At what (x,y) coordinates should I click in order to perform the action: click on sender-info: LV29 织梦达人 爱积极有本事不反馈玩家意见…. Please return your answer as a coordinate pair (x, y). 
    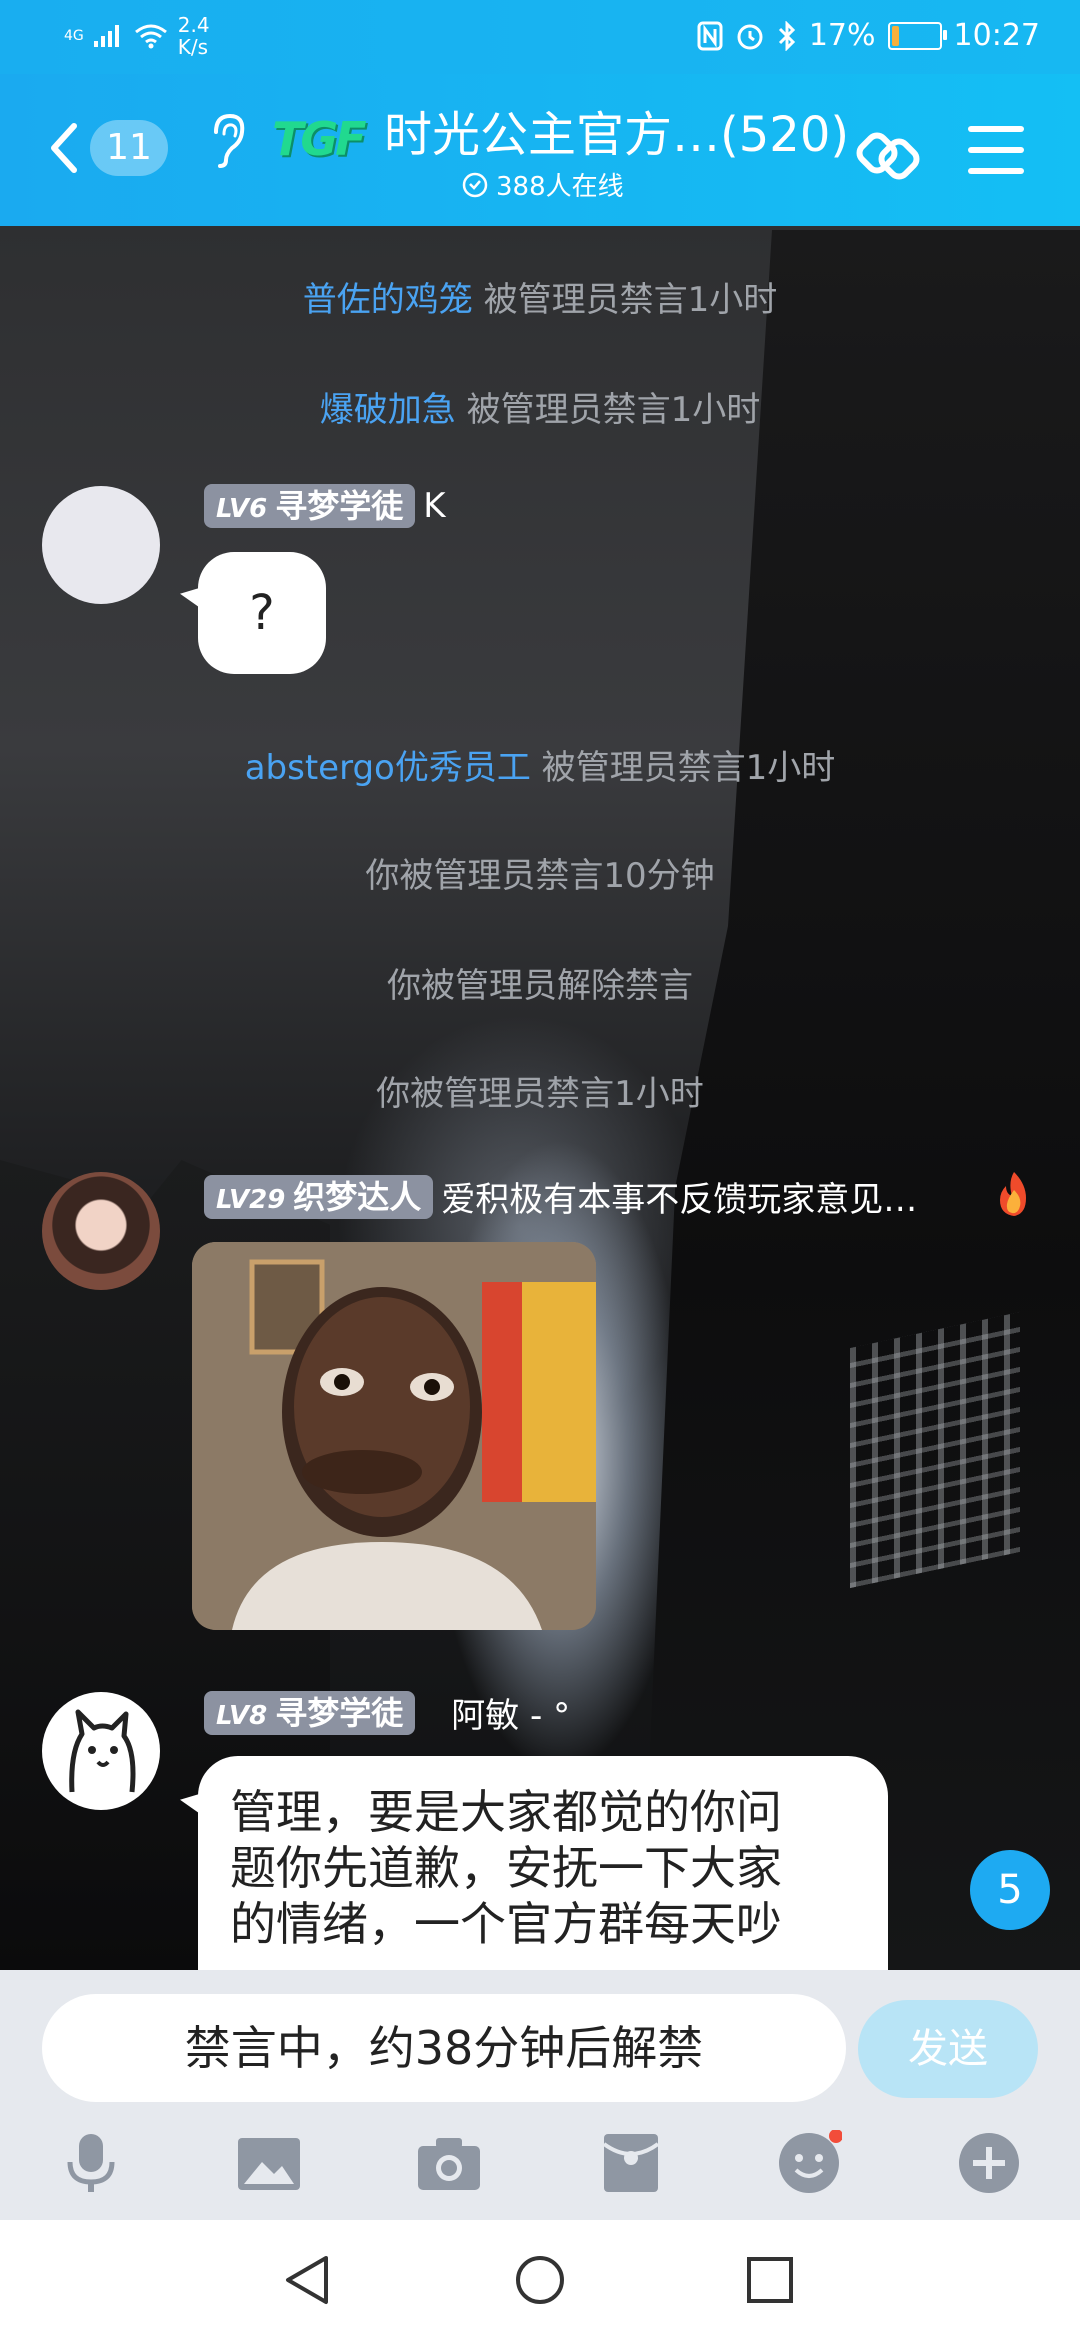
    Looking at the image, I should click on (560, 1196).